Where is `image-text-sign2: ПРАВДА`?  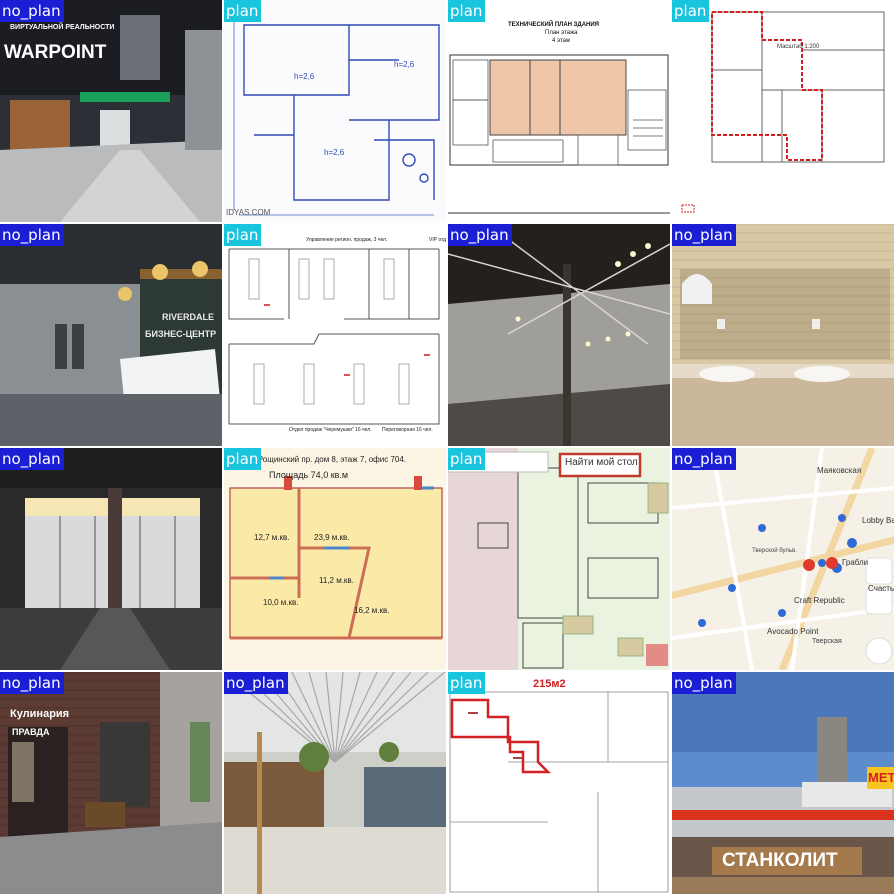 image-text-sign2: ПРАВДА is located at coordinates (31, 732).